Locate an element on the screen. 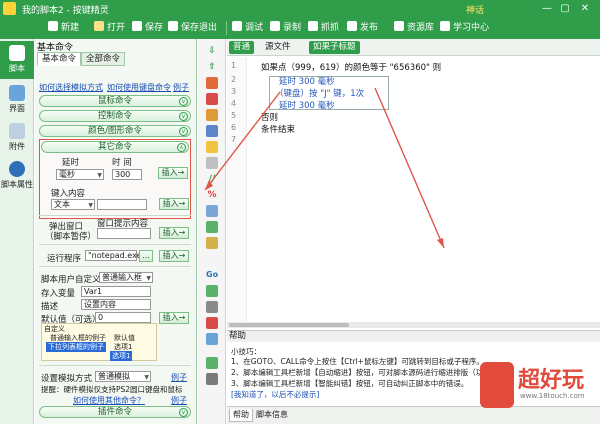 This screenshot has height=424, width=600. insert-user-define-button: 插入→ is located at coordinates (174, 318).